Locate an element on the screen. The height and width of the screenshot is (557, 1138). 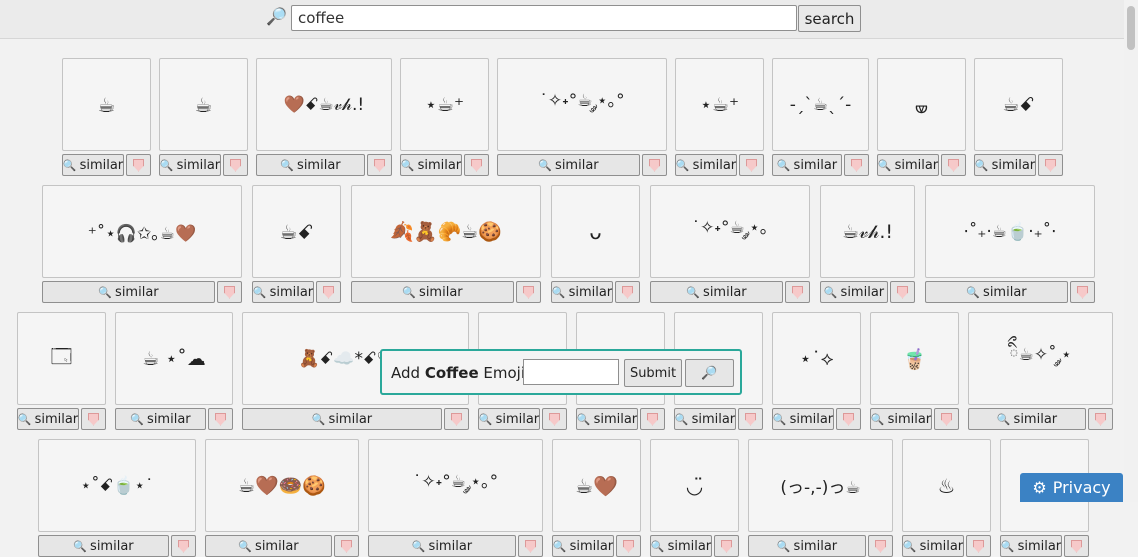
emoji-card: ☕🤎 is located at coordinates (596, 485).